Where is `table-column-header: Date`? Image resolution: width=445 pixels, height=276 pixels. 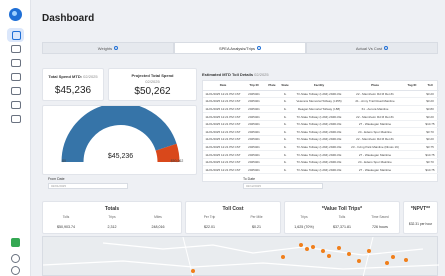
table-column-header: Date is located at coordinates (223, 86).